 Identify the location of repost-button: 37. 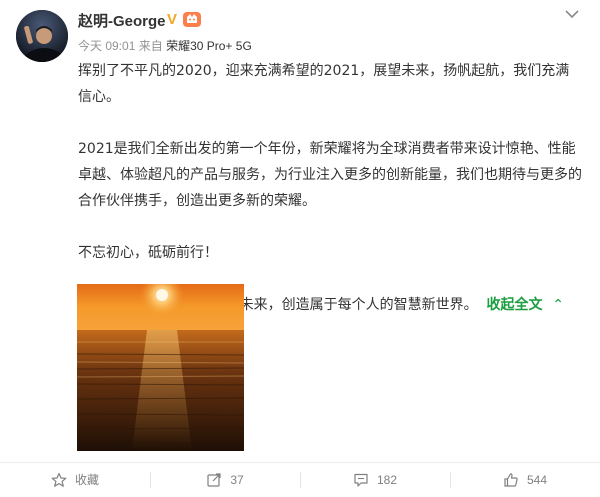
(225, 479).